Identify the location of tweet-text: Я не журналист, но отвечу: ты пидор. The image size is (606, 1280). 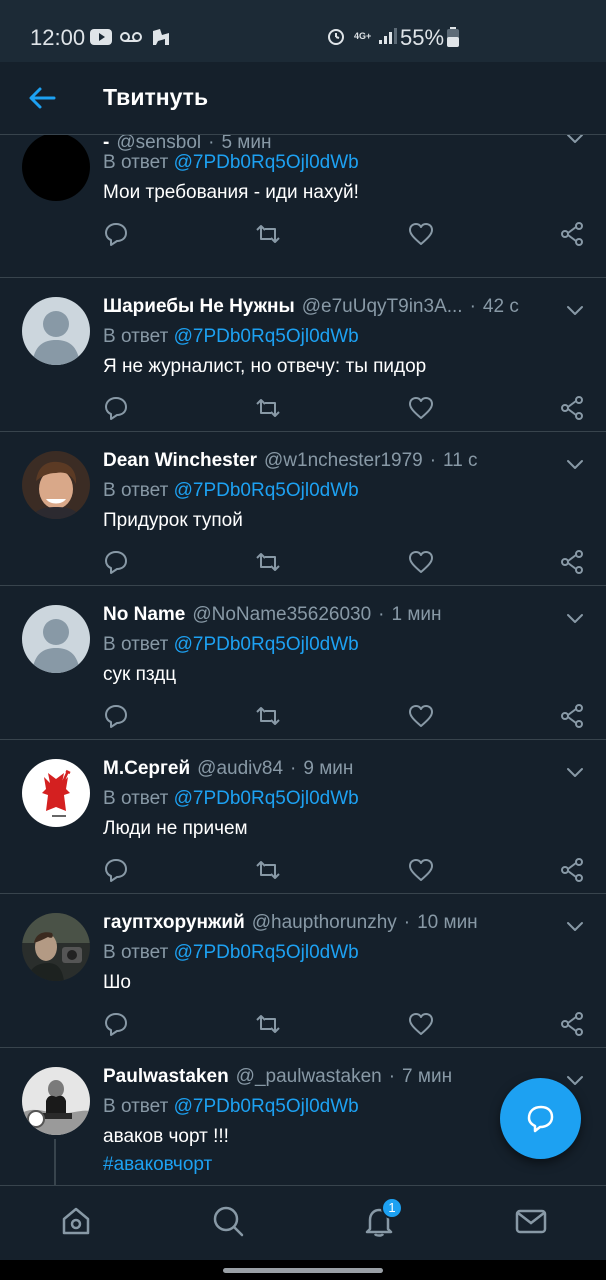
(265, 366).